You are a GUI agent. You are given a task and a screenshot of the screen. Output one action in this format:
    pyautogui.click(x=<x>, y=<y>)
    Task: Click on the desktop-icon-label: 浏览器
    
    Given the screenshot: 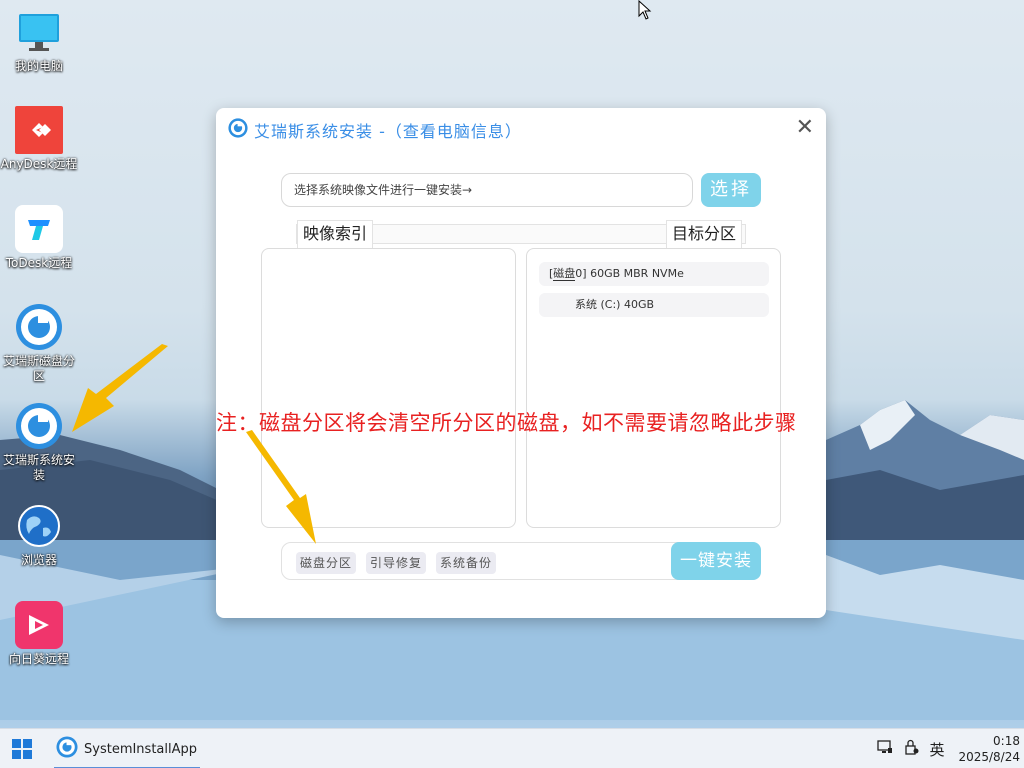 What is the action you would take?
    pyautogui.click(x=38, y=560)
    